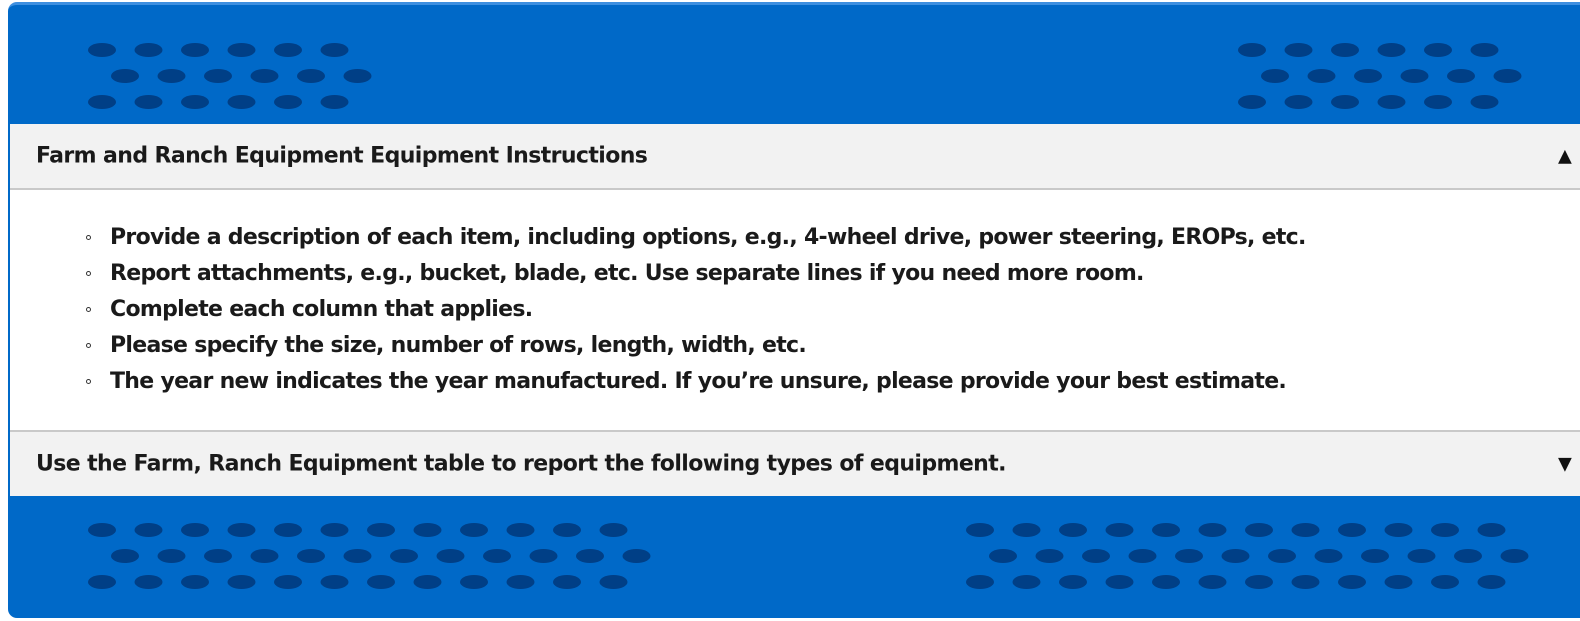 The height and width of the screenshot is (621, 1580). I want to click on caret-down-icon: ▼, so click(1565, 464).